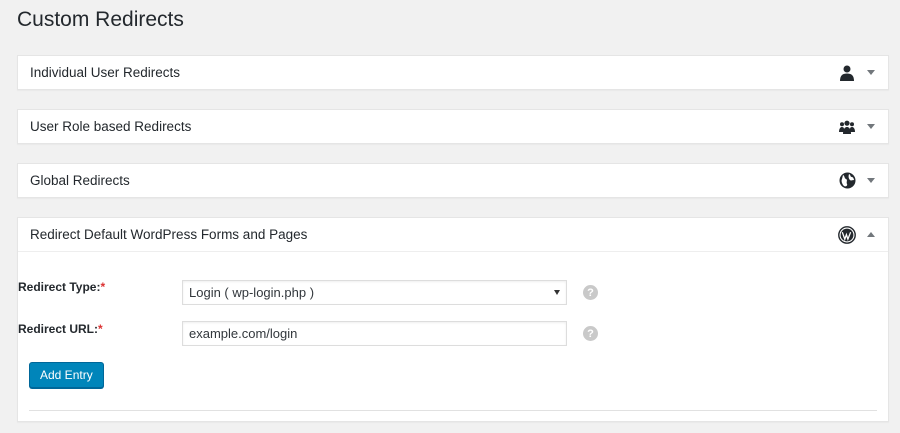  Describe the element at coordinates (100, 19) in the screenshot. I see `page-title: Custom Redirects` at that location.